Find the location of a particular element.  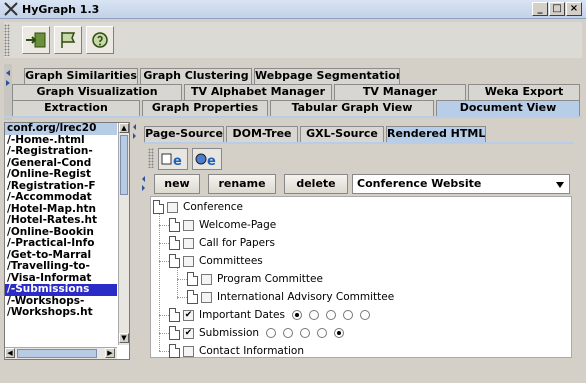

tab-extraction: Extraction is located at coordinates (76, 108).